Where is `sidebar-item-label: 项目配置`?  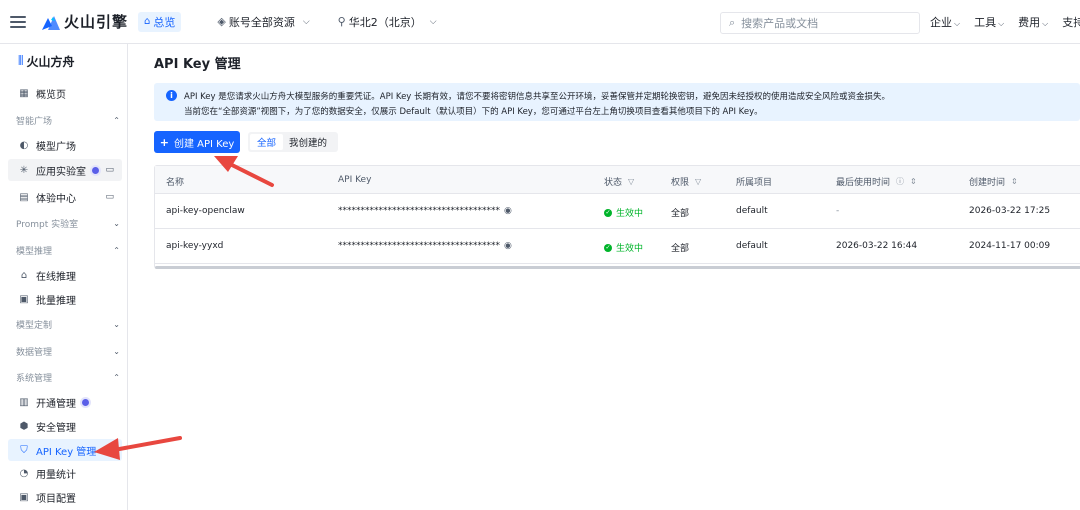 sidebar-item-label: 项目配置 is located at coordinates (56, 499).